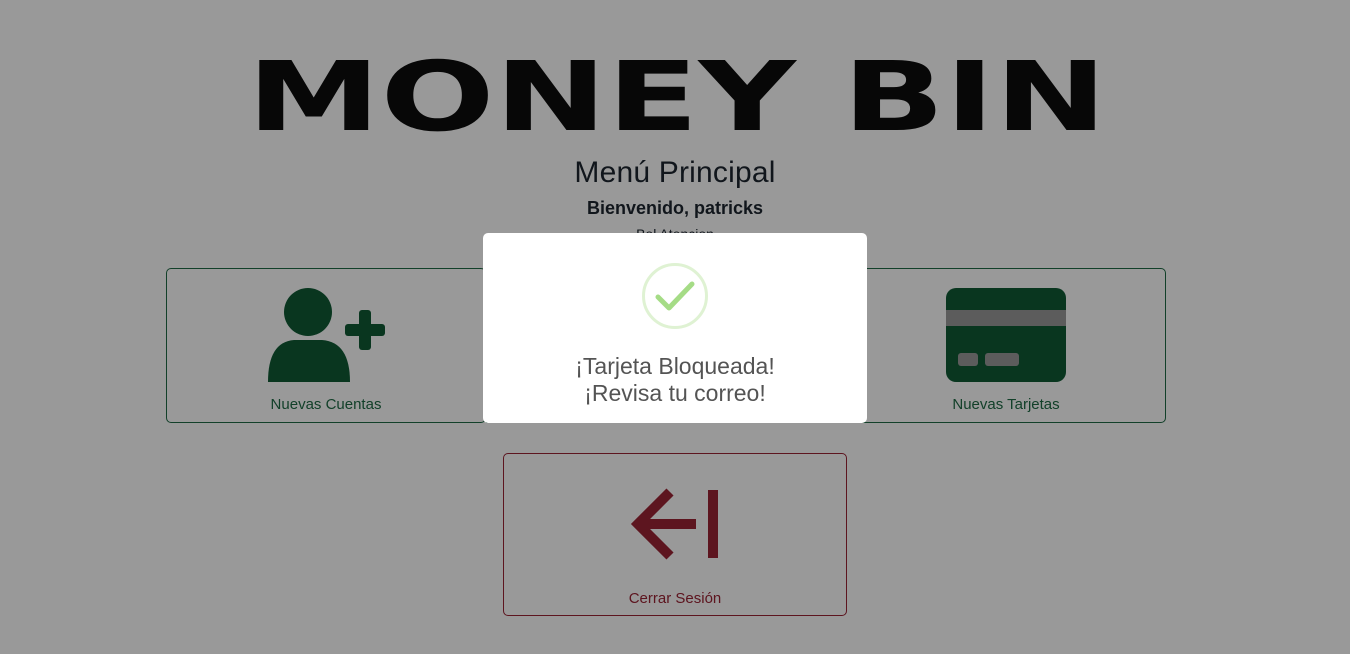  What do you see at coordinates (675, 296) in the screenshot?
I see `success-check-icon` at bounding box center [675, 296].